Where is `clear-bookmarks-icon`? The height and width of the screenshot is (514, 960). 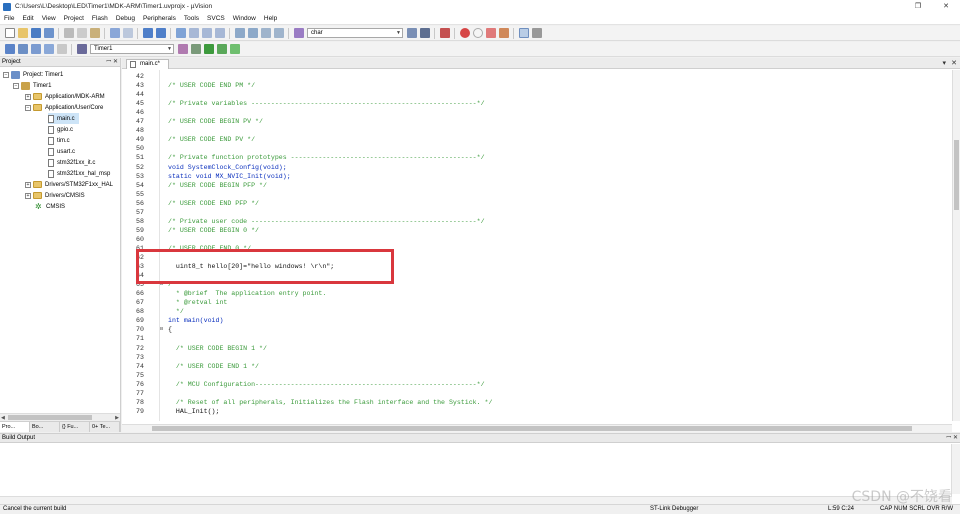 clear-bookmarks-icon is located at coordinates (219, 33).